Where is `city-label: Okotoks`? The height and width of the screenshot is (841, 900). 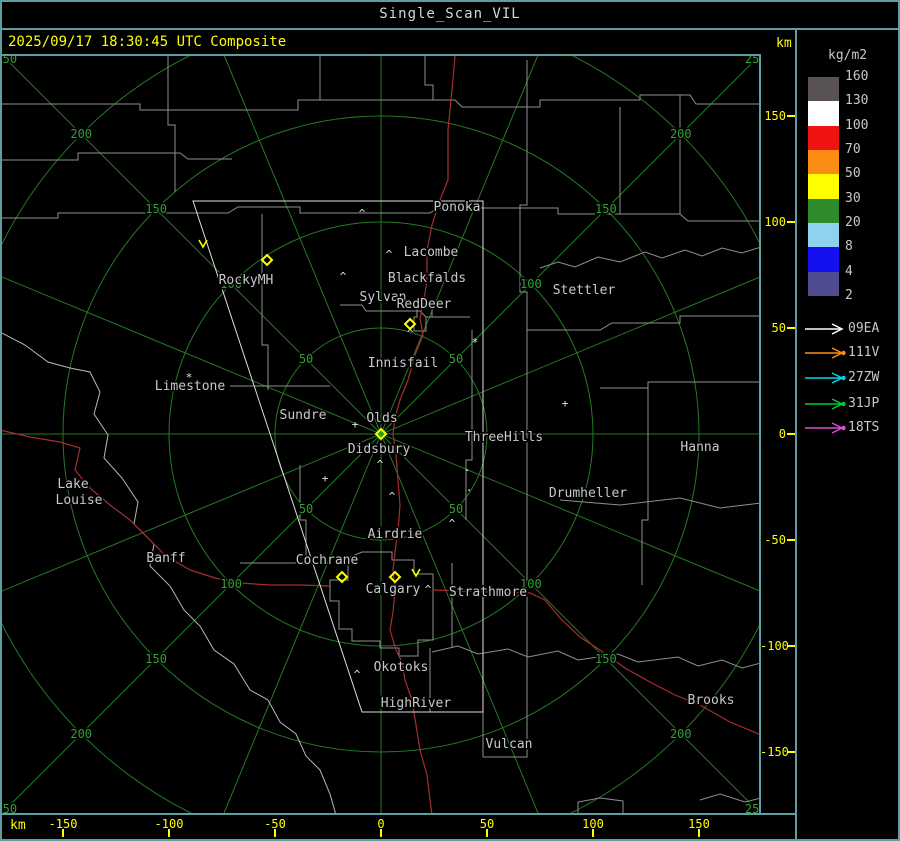
city-label: Okotoks is located at coordinates (401, 667).